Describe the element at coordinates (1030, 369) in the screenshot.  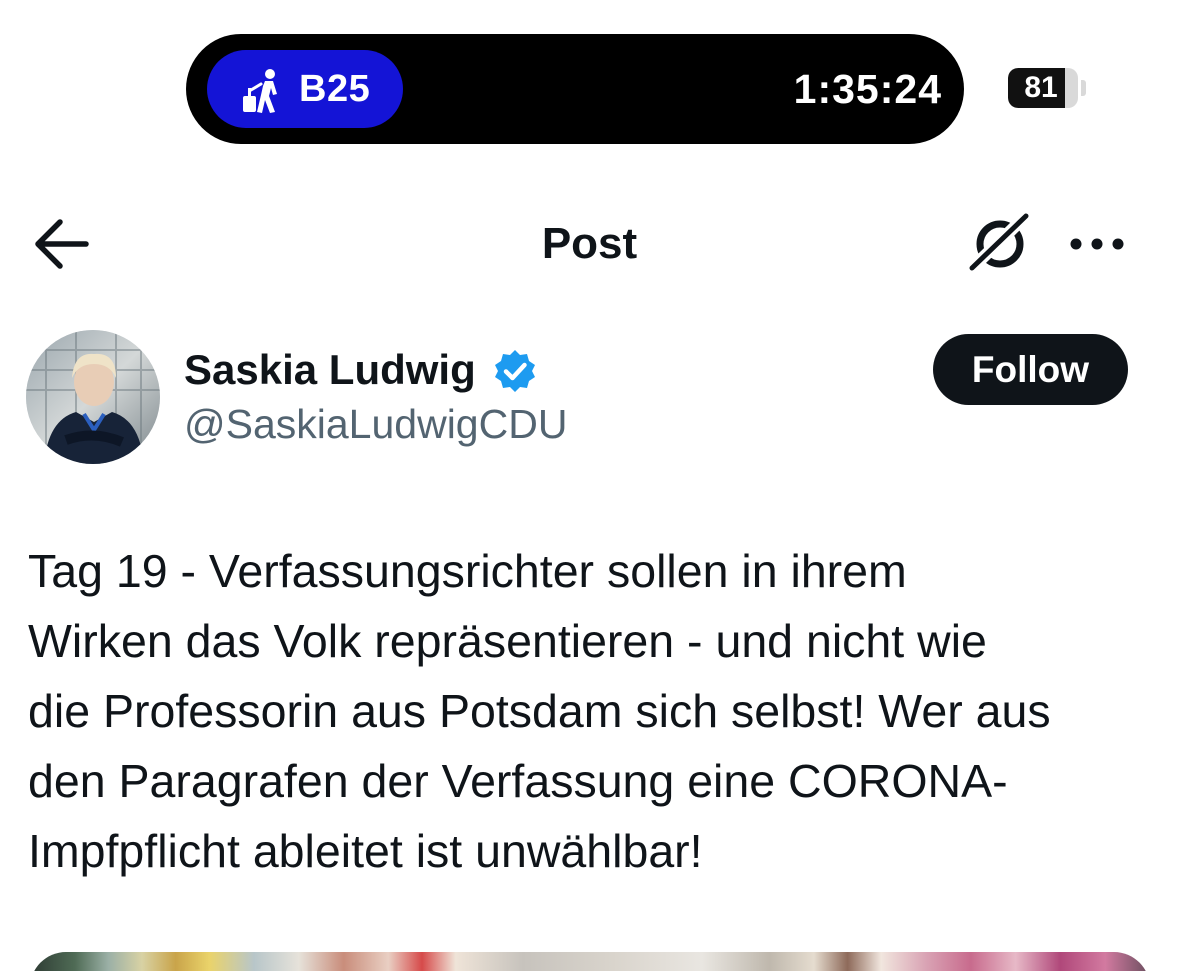
I see `follow-button: Follow` at that location.